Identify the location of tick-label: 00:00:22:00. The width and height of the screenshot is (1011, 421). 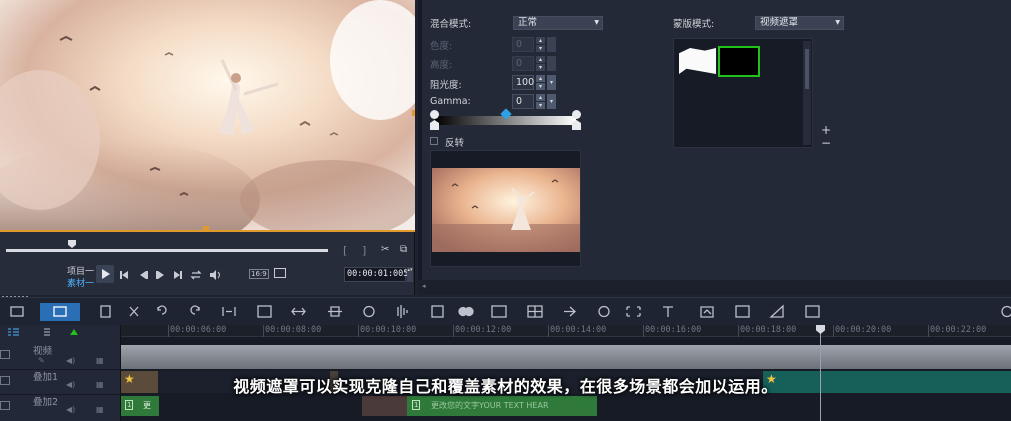
(958, 330).